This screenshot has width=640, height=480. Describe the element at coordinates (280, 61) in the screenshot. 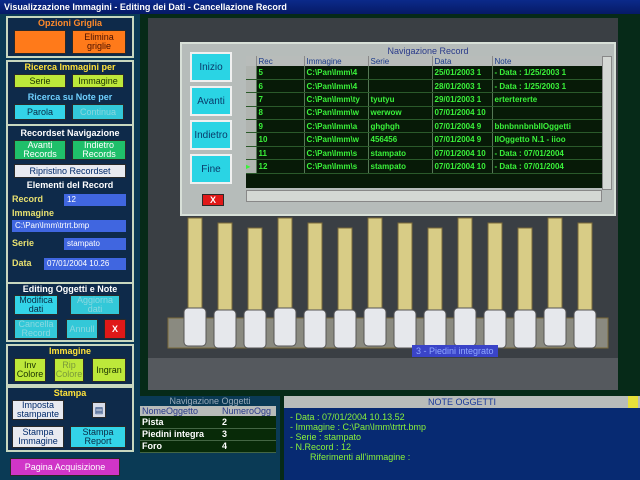

I see `col-header: Rec` at that location.